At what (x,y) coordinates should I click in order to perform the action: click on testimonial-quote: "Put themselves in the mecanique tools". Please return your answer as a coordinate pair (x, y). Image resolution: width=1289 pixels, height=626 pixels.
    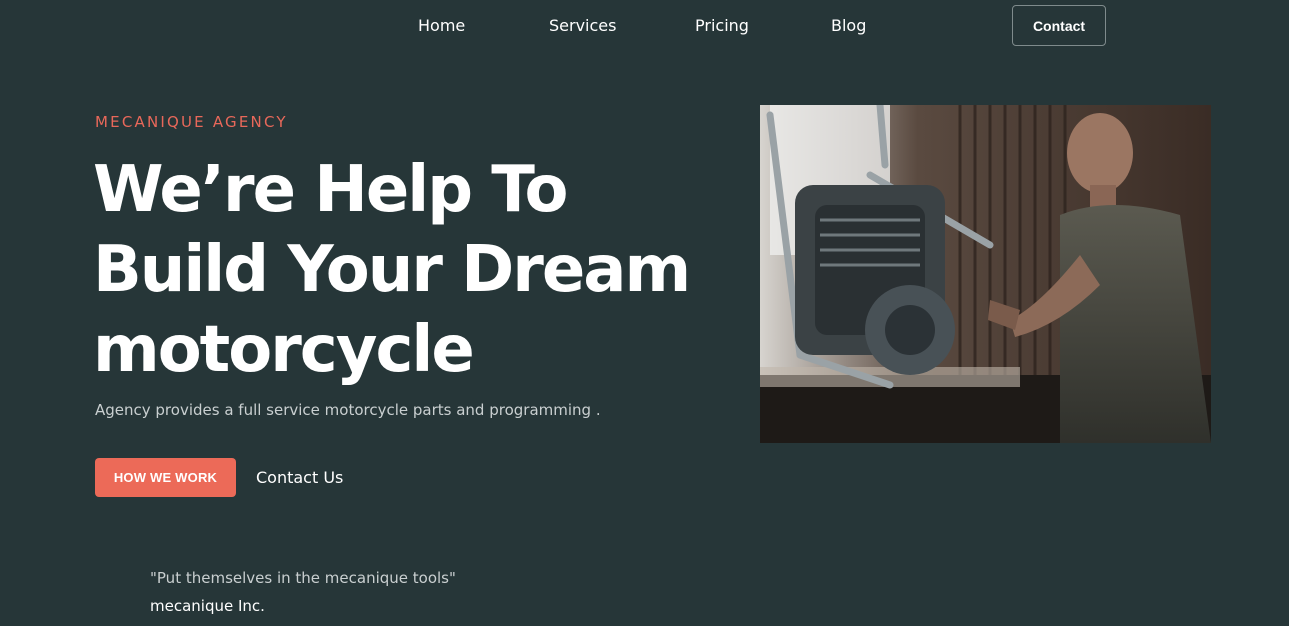
    Looking at the image, I should click on (303, 578).